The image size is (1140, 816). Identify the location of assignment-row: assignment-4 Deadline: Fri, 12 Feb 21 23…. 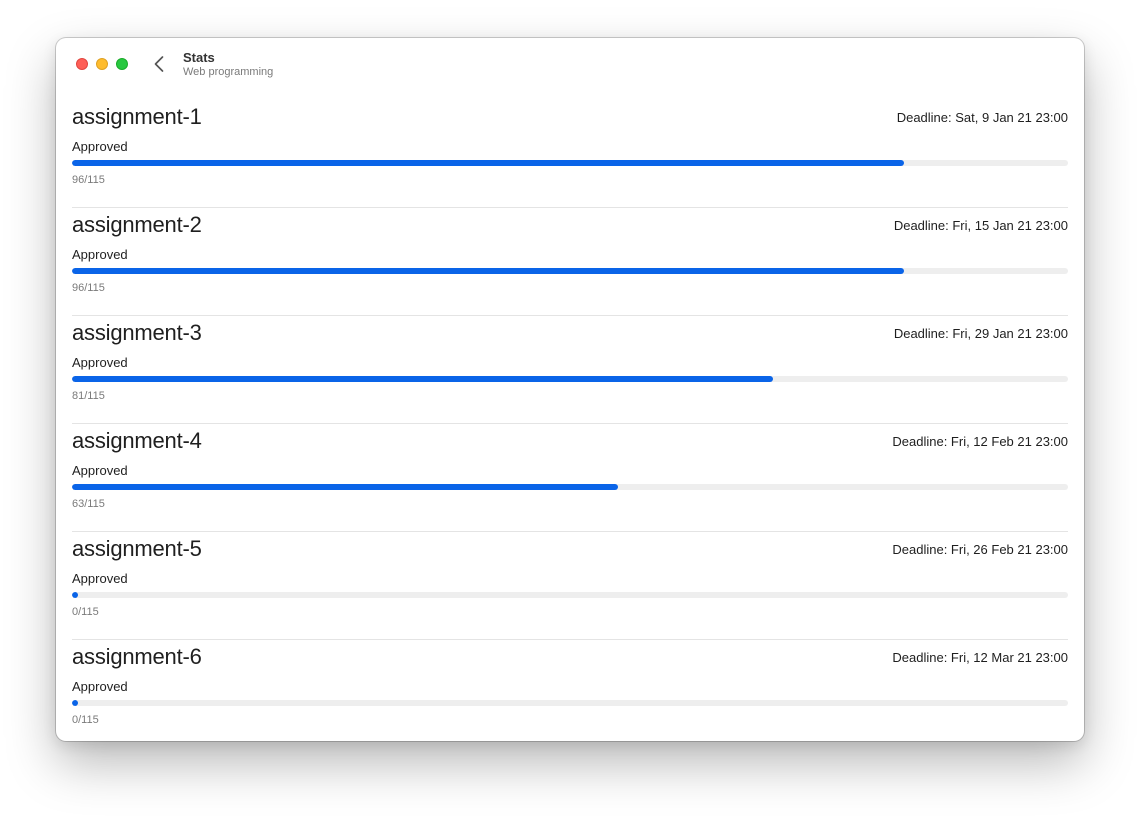
(570, 478).